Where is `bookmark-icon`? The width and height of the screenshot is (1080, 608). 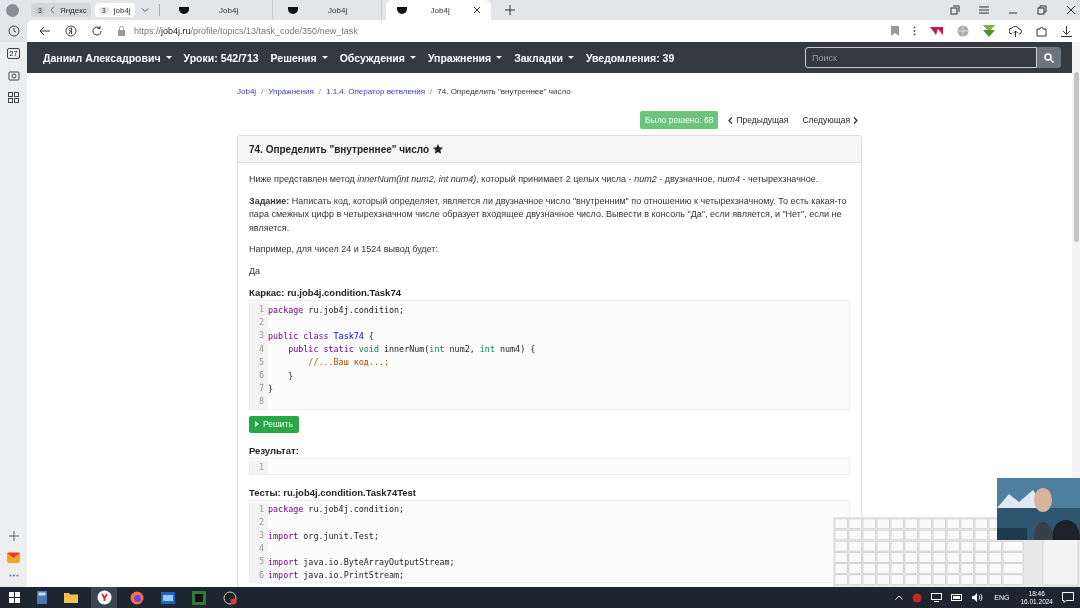 bookmark-icon is located at coordinates (895, 31).